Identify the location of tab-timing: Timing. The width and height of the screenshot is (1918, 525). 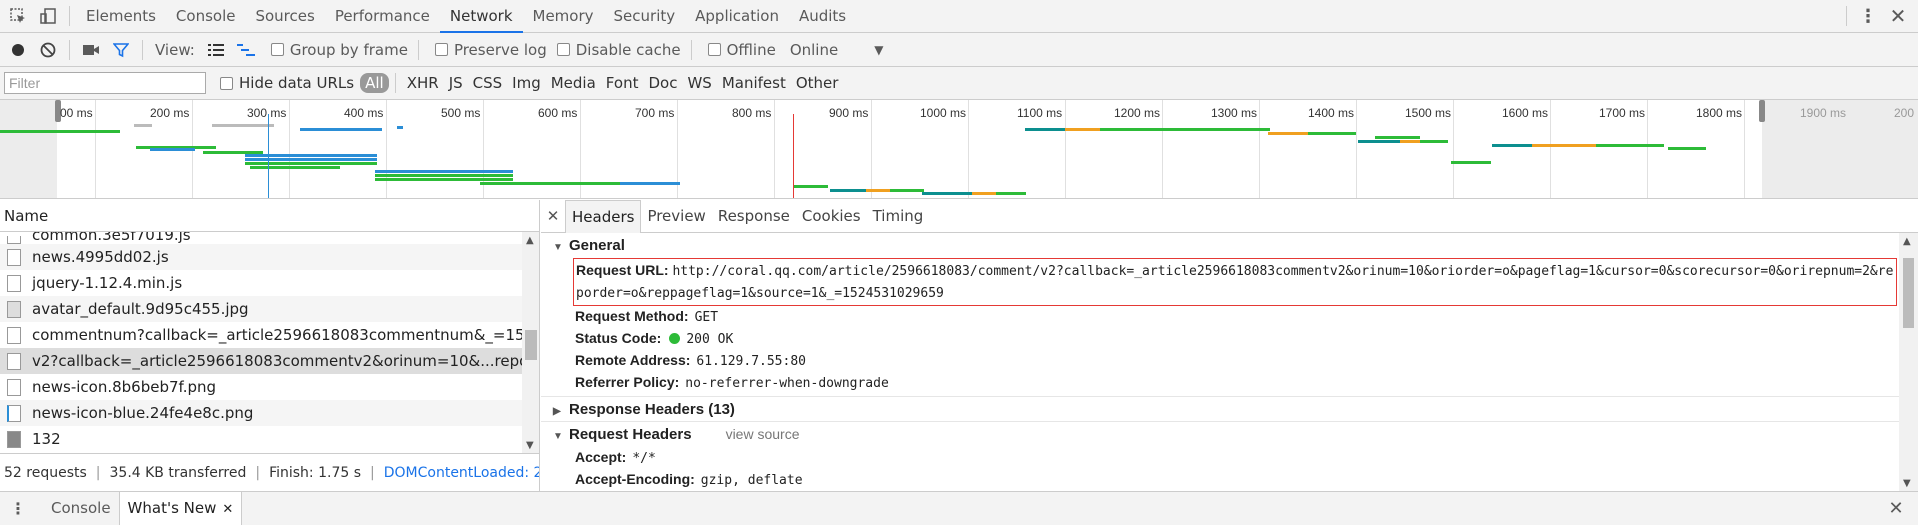
(898, 216).